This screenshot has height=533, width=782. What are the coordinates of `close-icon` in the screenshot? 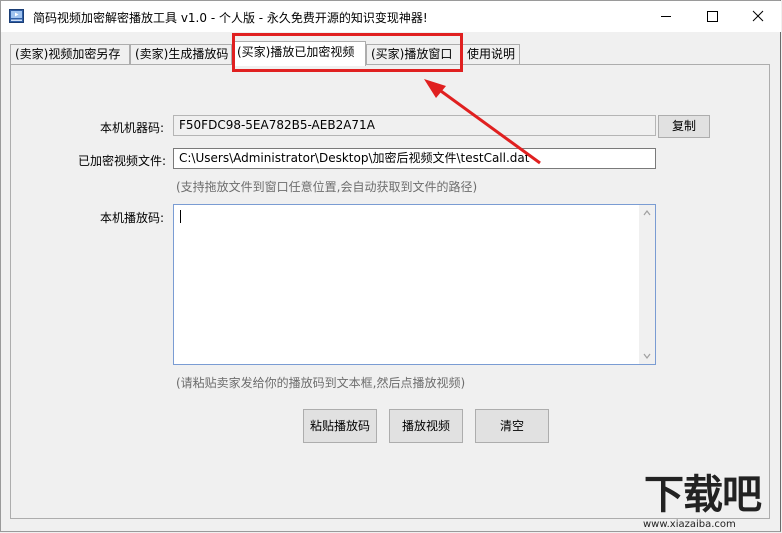 It's located at (758, 16).